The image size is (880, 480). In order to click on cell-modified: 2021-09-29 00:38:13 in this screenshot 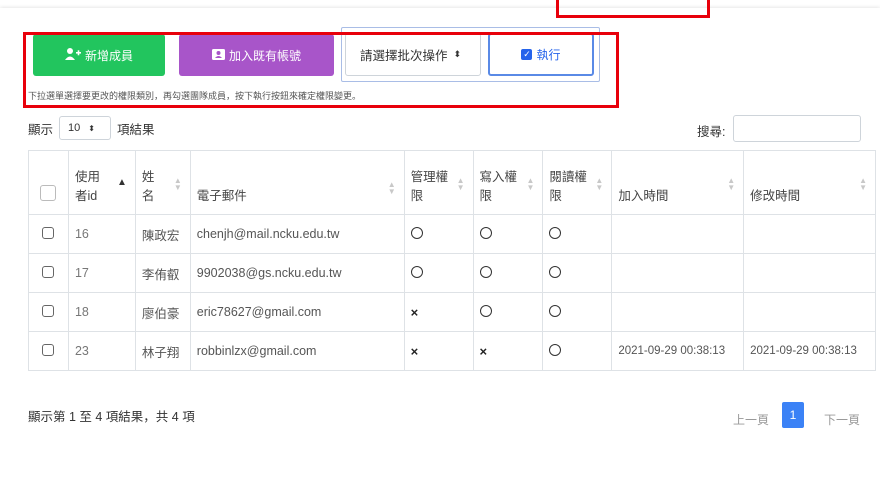, I will do `click(809, 351)`.